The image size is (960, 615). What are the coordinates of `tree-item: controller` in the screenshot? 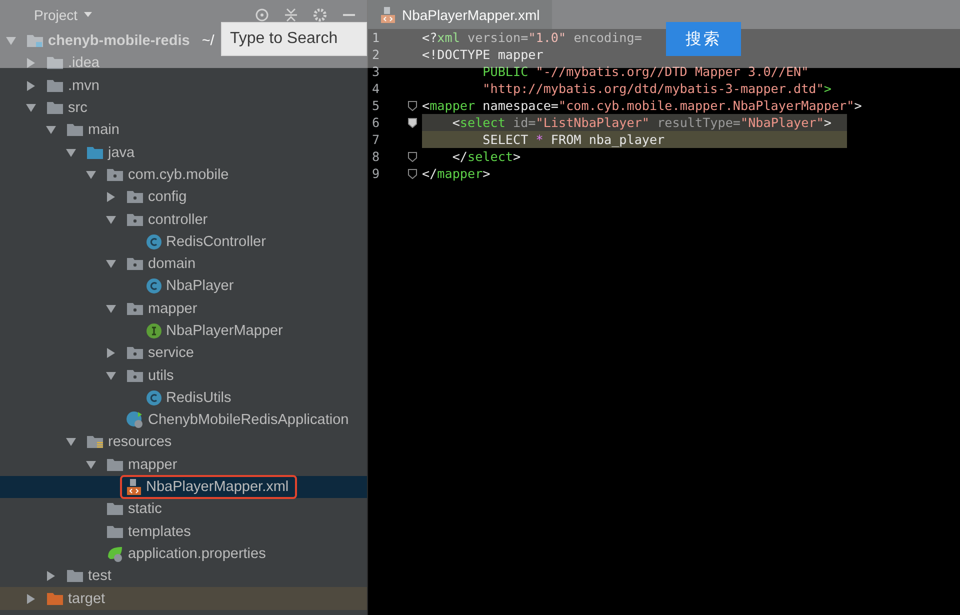 It's located at (167, 220).